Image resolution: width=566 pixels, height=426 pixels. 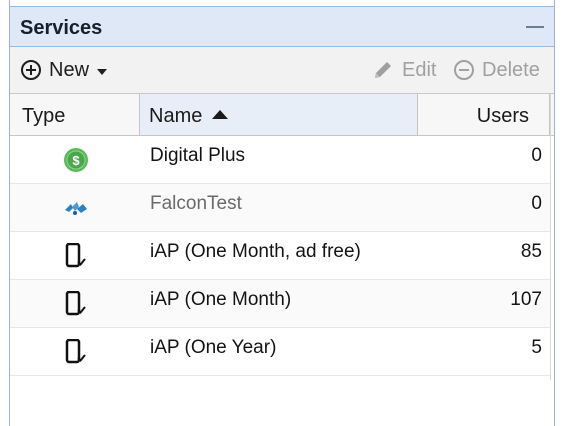 I want to click on collapse-button, so click(x=535, y=27).